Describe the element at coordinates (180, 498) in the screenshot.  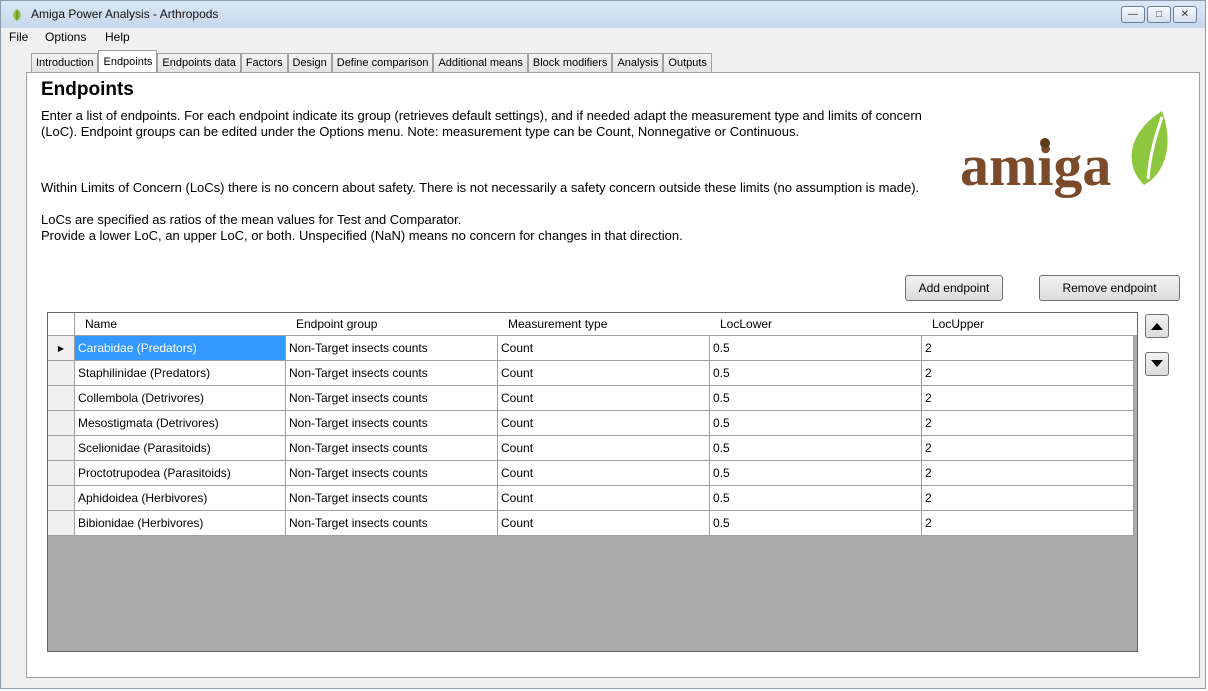
I see `cell-name: Aphidoidea (Herbivores)` at that location.